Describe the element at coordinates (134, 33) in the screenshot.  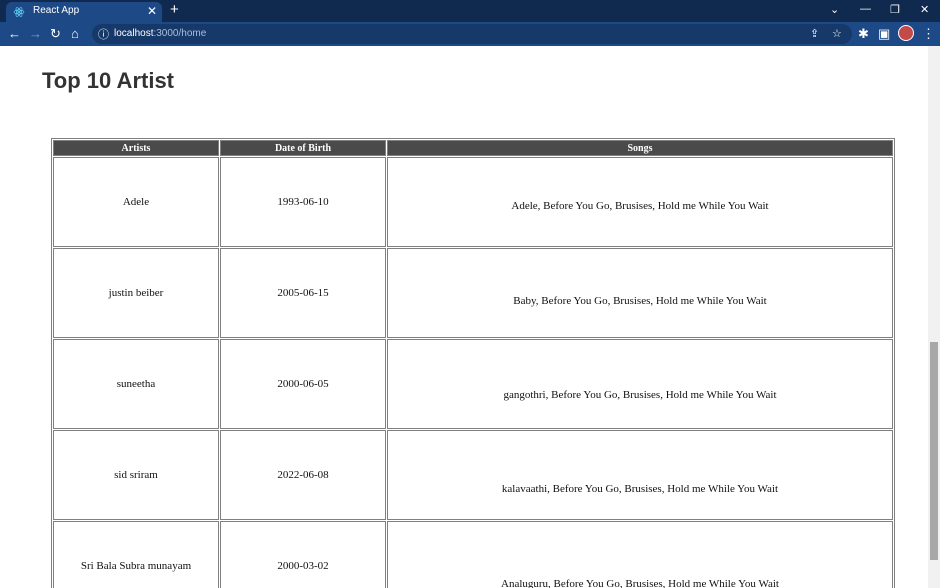
I see `url-host: localhost` at that location.